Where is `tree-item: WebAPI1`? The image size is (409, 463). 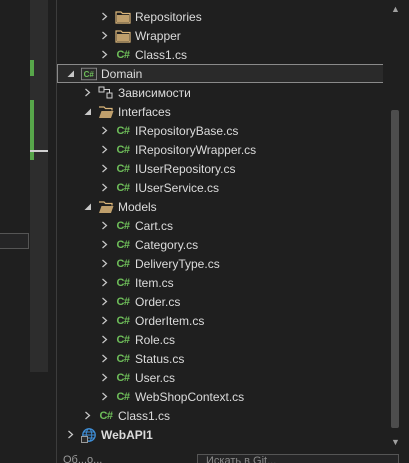 tree-item: WebAPI1 is located at coordinates (220, 434).